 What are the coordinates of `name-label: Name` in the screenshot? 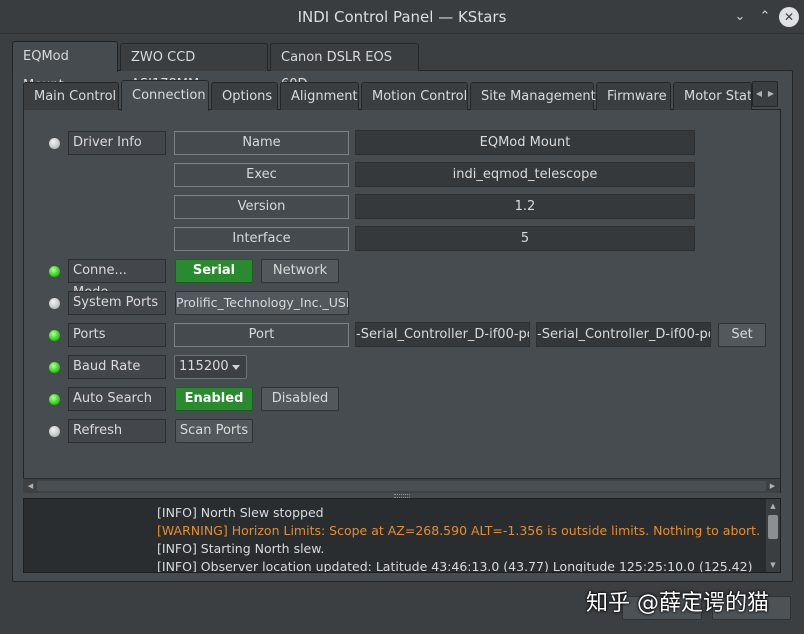 It's located at (261, 143).